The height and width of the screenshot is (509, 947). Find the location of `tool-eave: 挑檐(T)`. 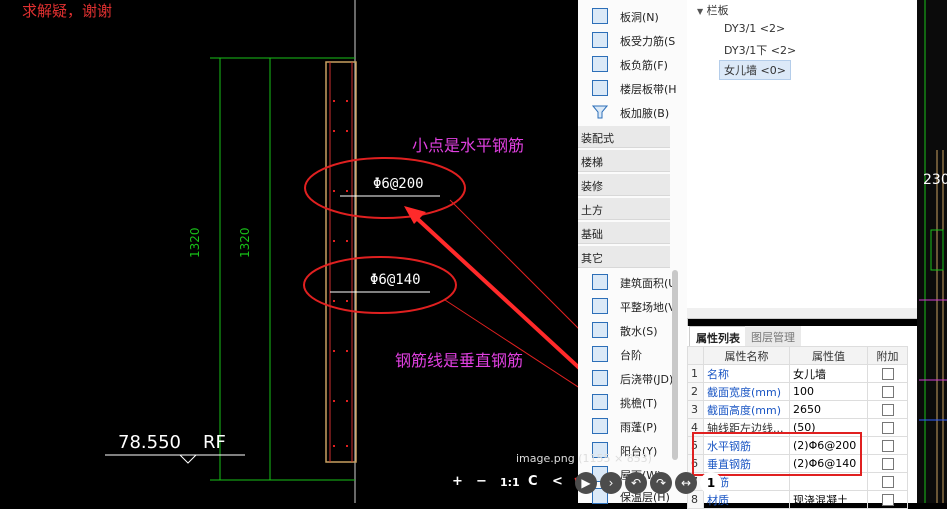

tool-eave: 挑檐(T) is located at coordinates (628, 402).